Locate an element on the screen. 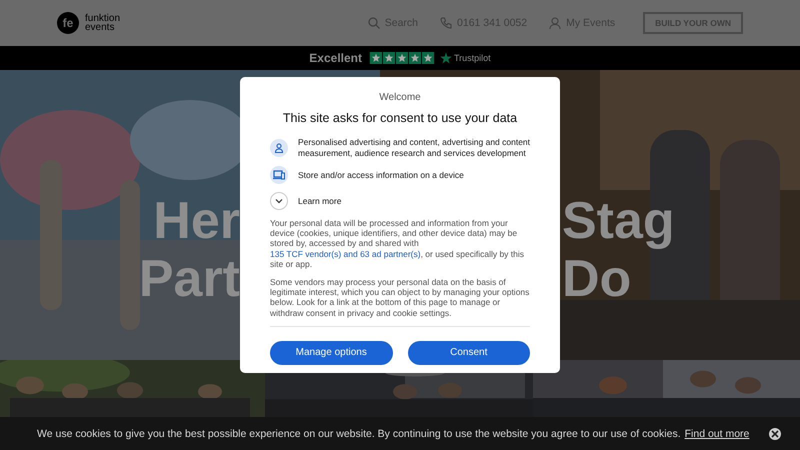  cookie-notice: We use cookies to give you the best possible experience on our website. By continuing to use the website you agree to our use of cookies. is located at coordinates (359, 434).